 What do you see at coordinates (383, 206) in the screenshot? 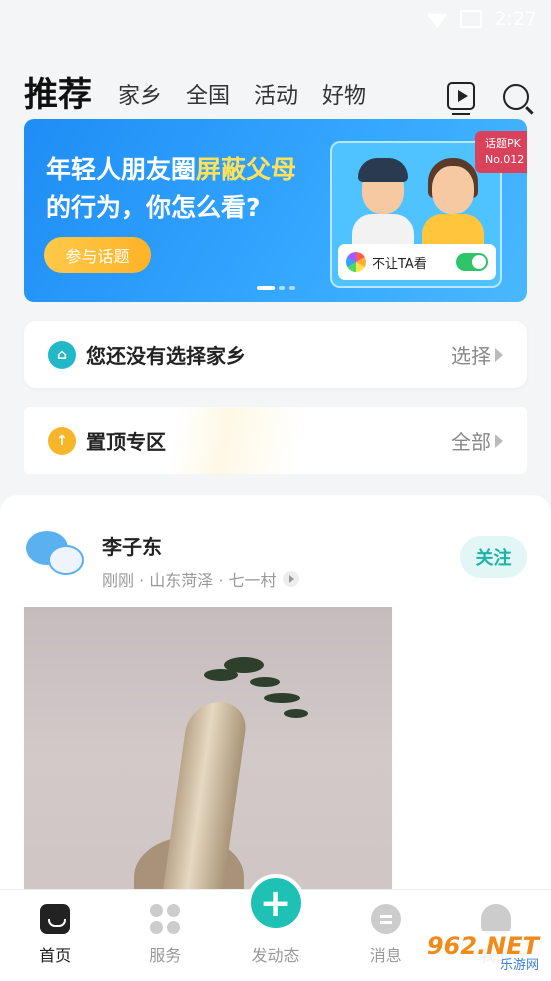
I see `man-illustration` at bounding box center [383, 206].